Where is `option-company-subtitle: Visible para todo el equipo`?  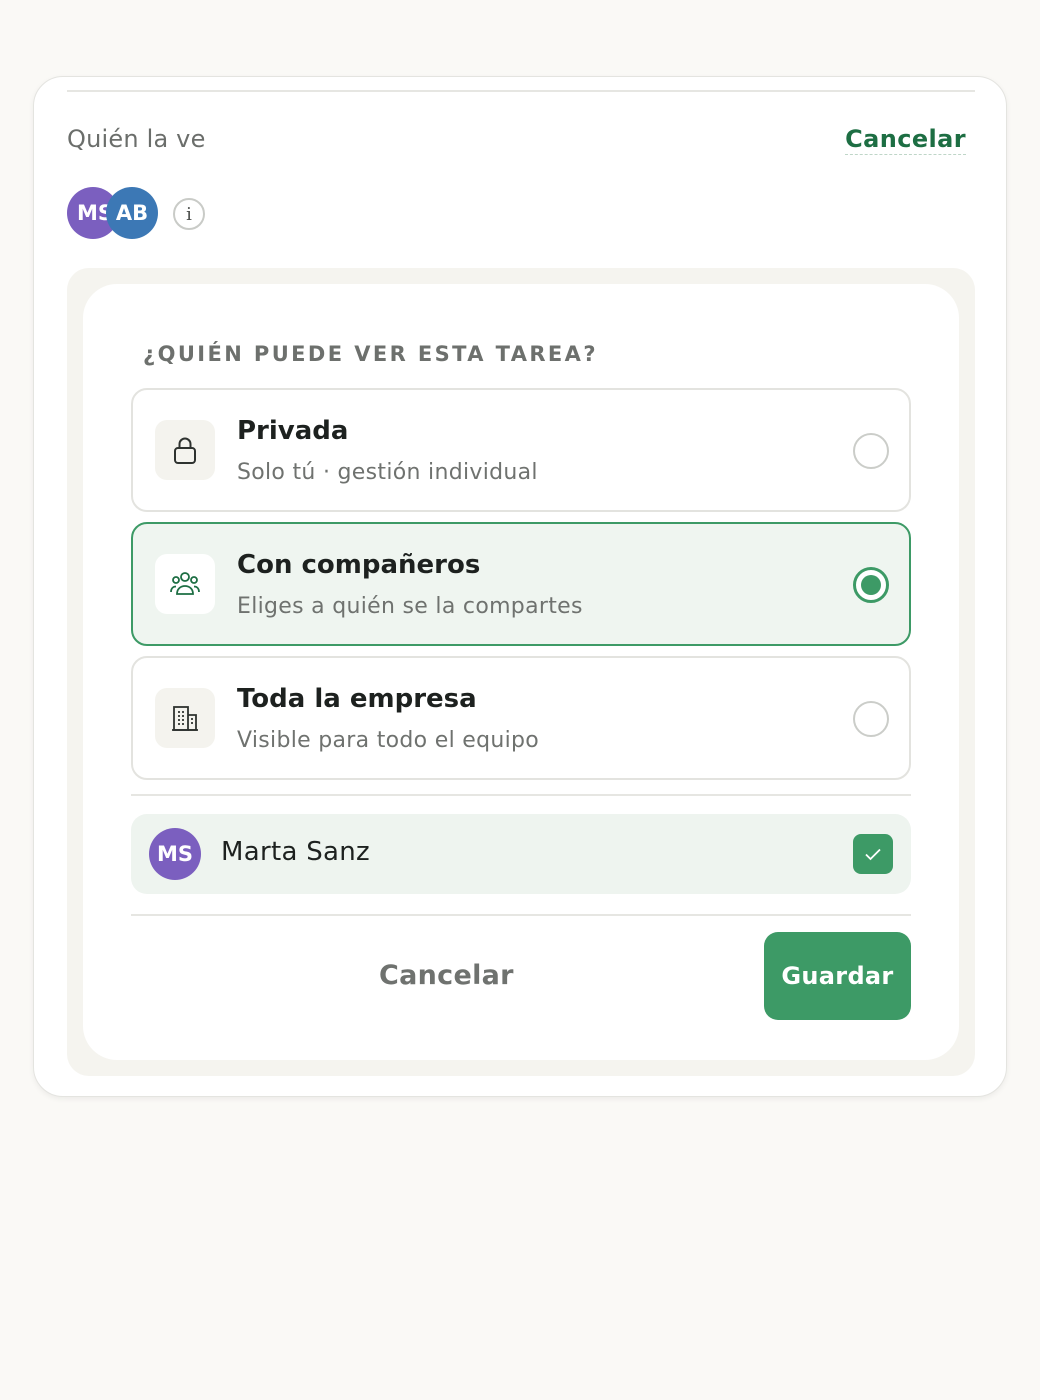 option-company-subtitle: Visible para todo el equipo is located at coordinates (388, 740).